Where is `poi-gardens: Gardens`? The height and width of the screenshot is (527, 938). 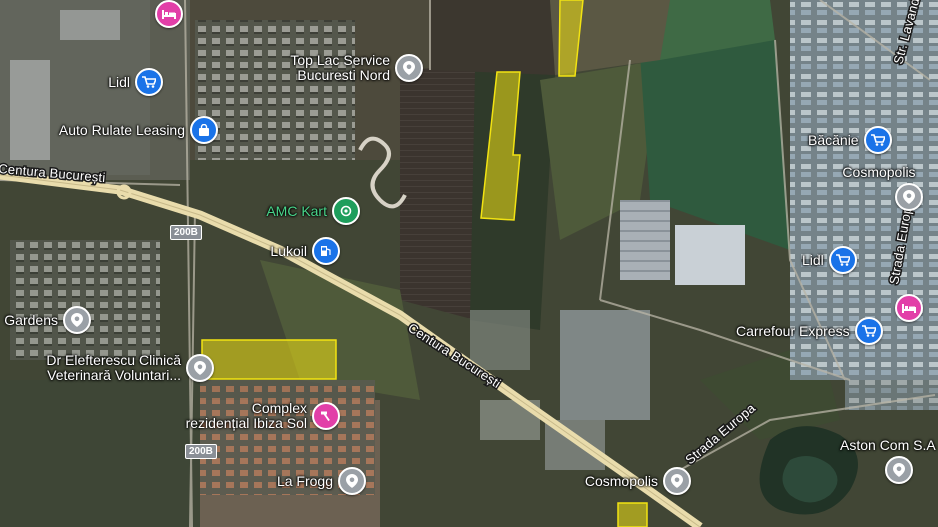 poi-gardens: Gardens is located at coordinates (47, 320).